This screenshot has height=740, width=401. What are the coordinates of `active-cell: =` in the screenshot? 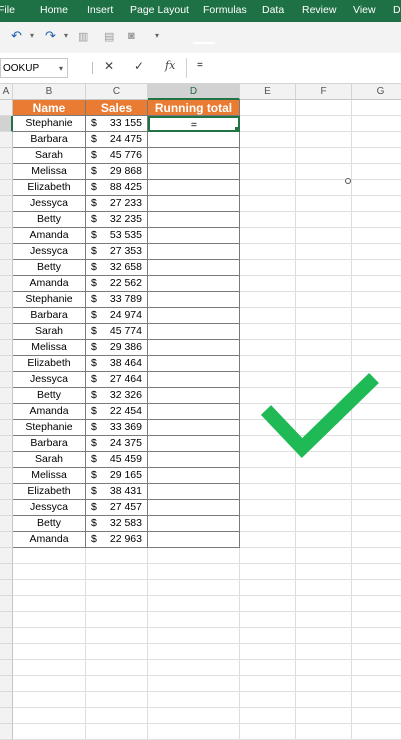 It's located at (194, 124).